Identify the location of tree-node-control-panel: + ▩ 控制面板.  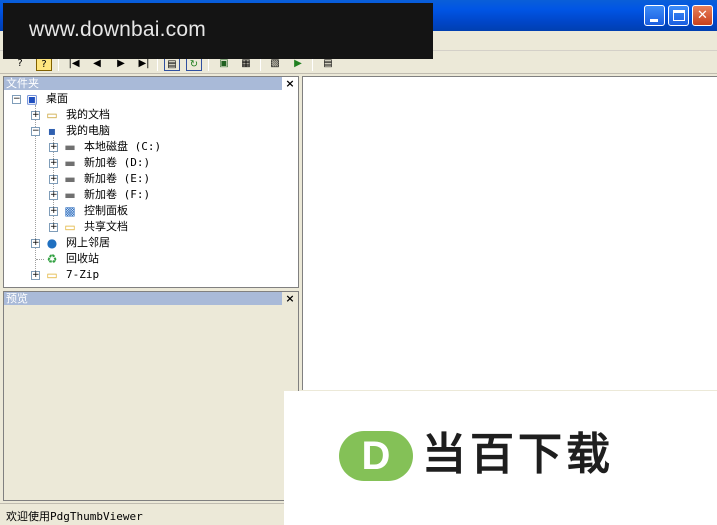
(149, 211).